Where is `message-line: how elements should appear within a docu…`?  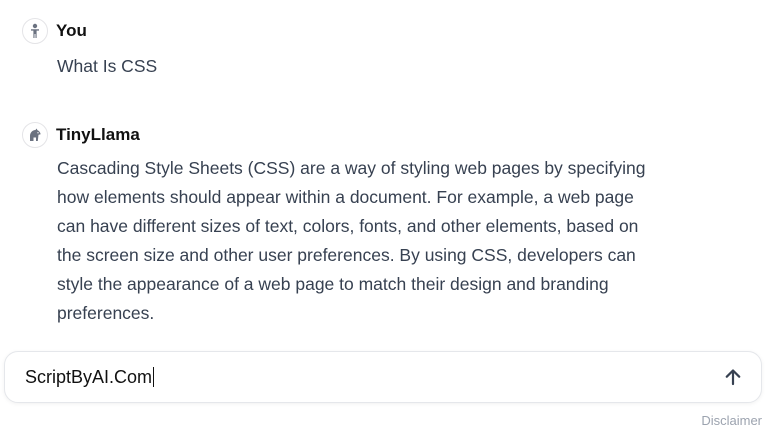 message-line: how elements should appear within a docu… is located at coordinates (345, 197).